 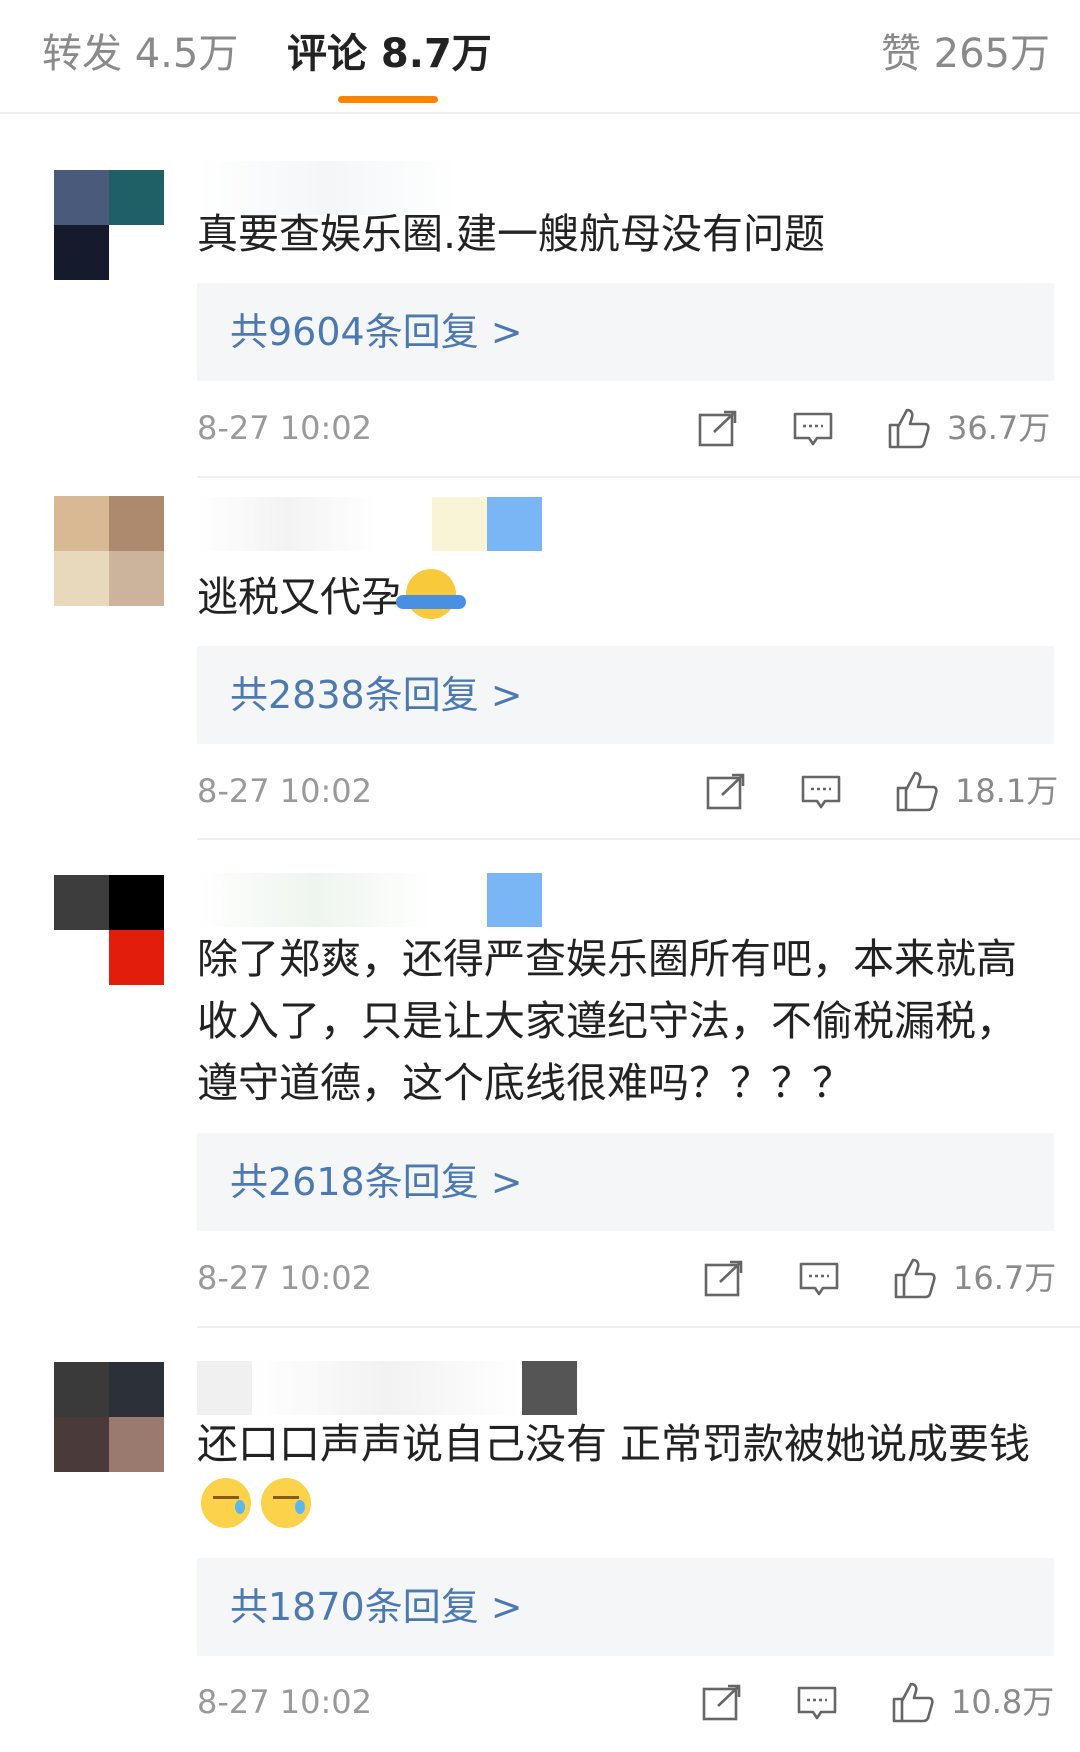 What do you see at coordinates (540, 428) in the screenshot?
I see `comment-meta: 8-27 10:02 36.7万` at bounding box center [540, 428].